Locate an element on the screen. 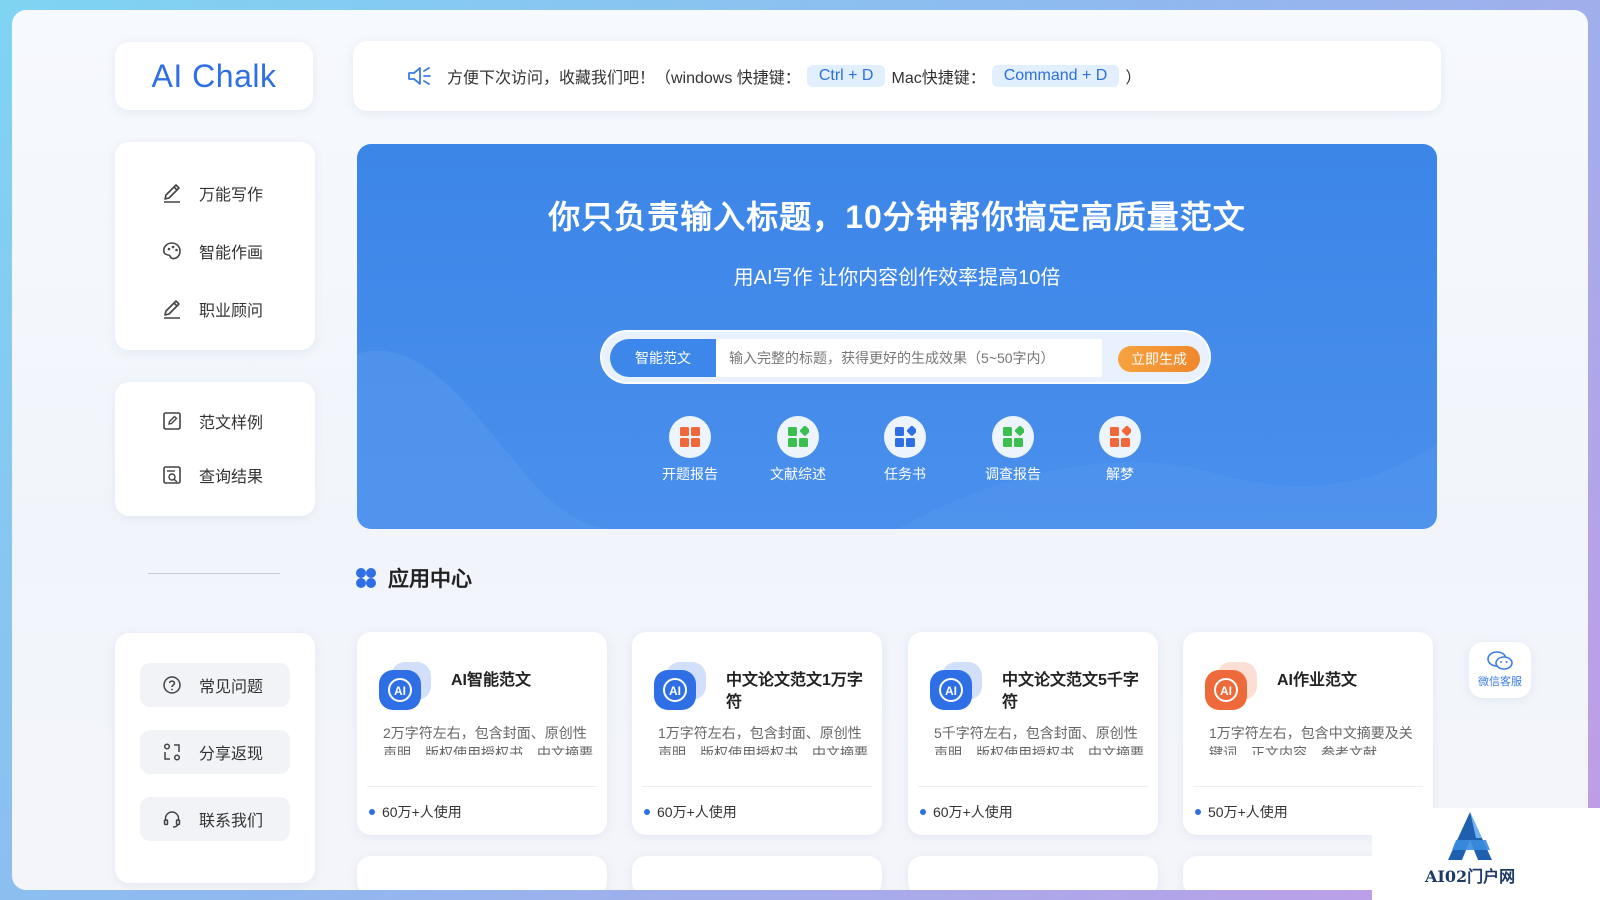  quick-link-assignment: 任务书 is located at coordinates (905, 450).